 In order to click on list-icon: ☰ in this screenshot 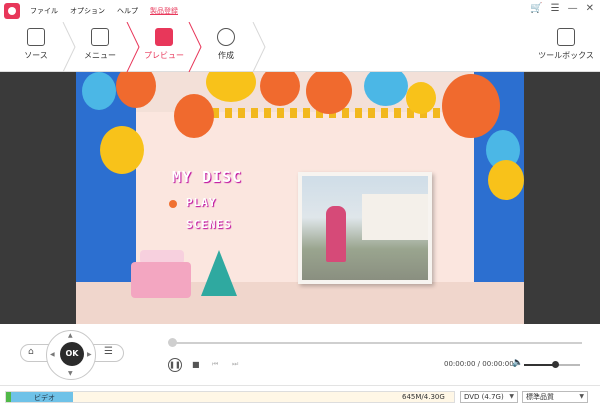, I will do `click(555, 8)`.